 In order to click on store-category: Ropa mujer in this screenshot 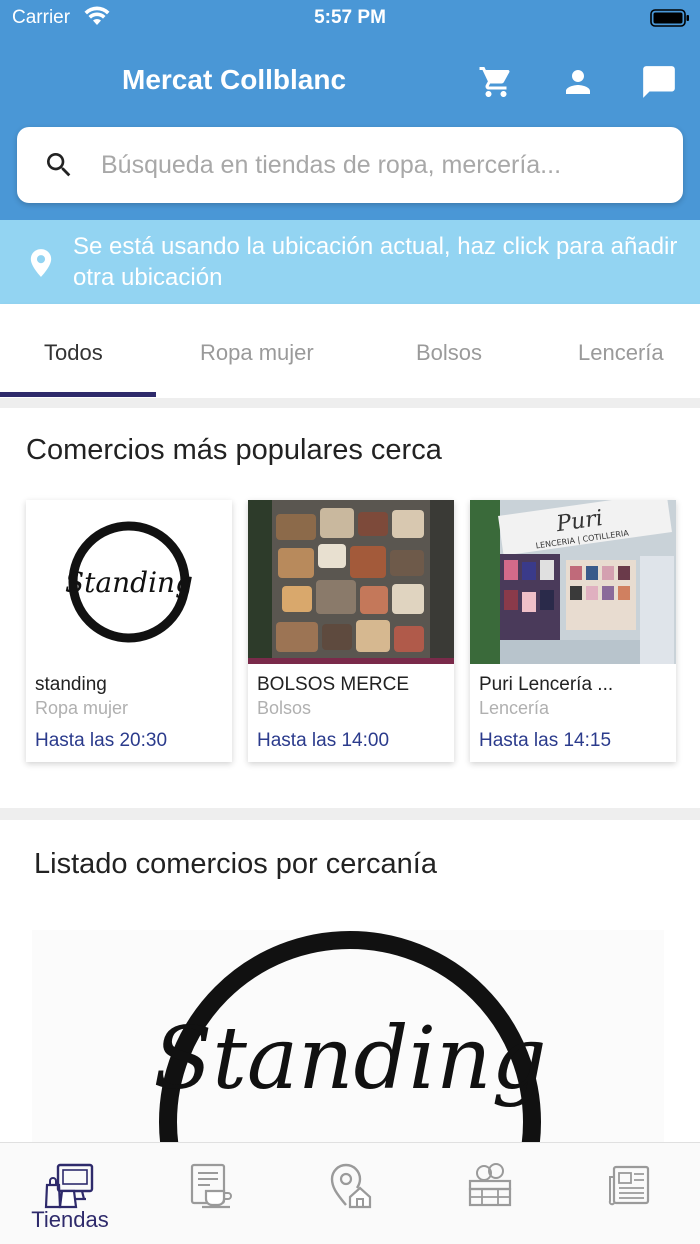, I will do `click(82, 708)`.